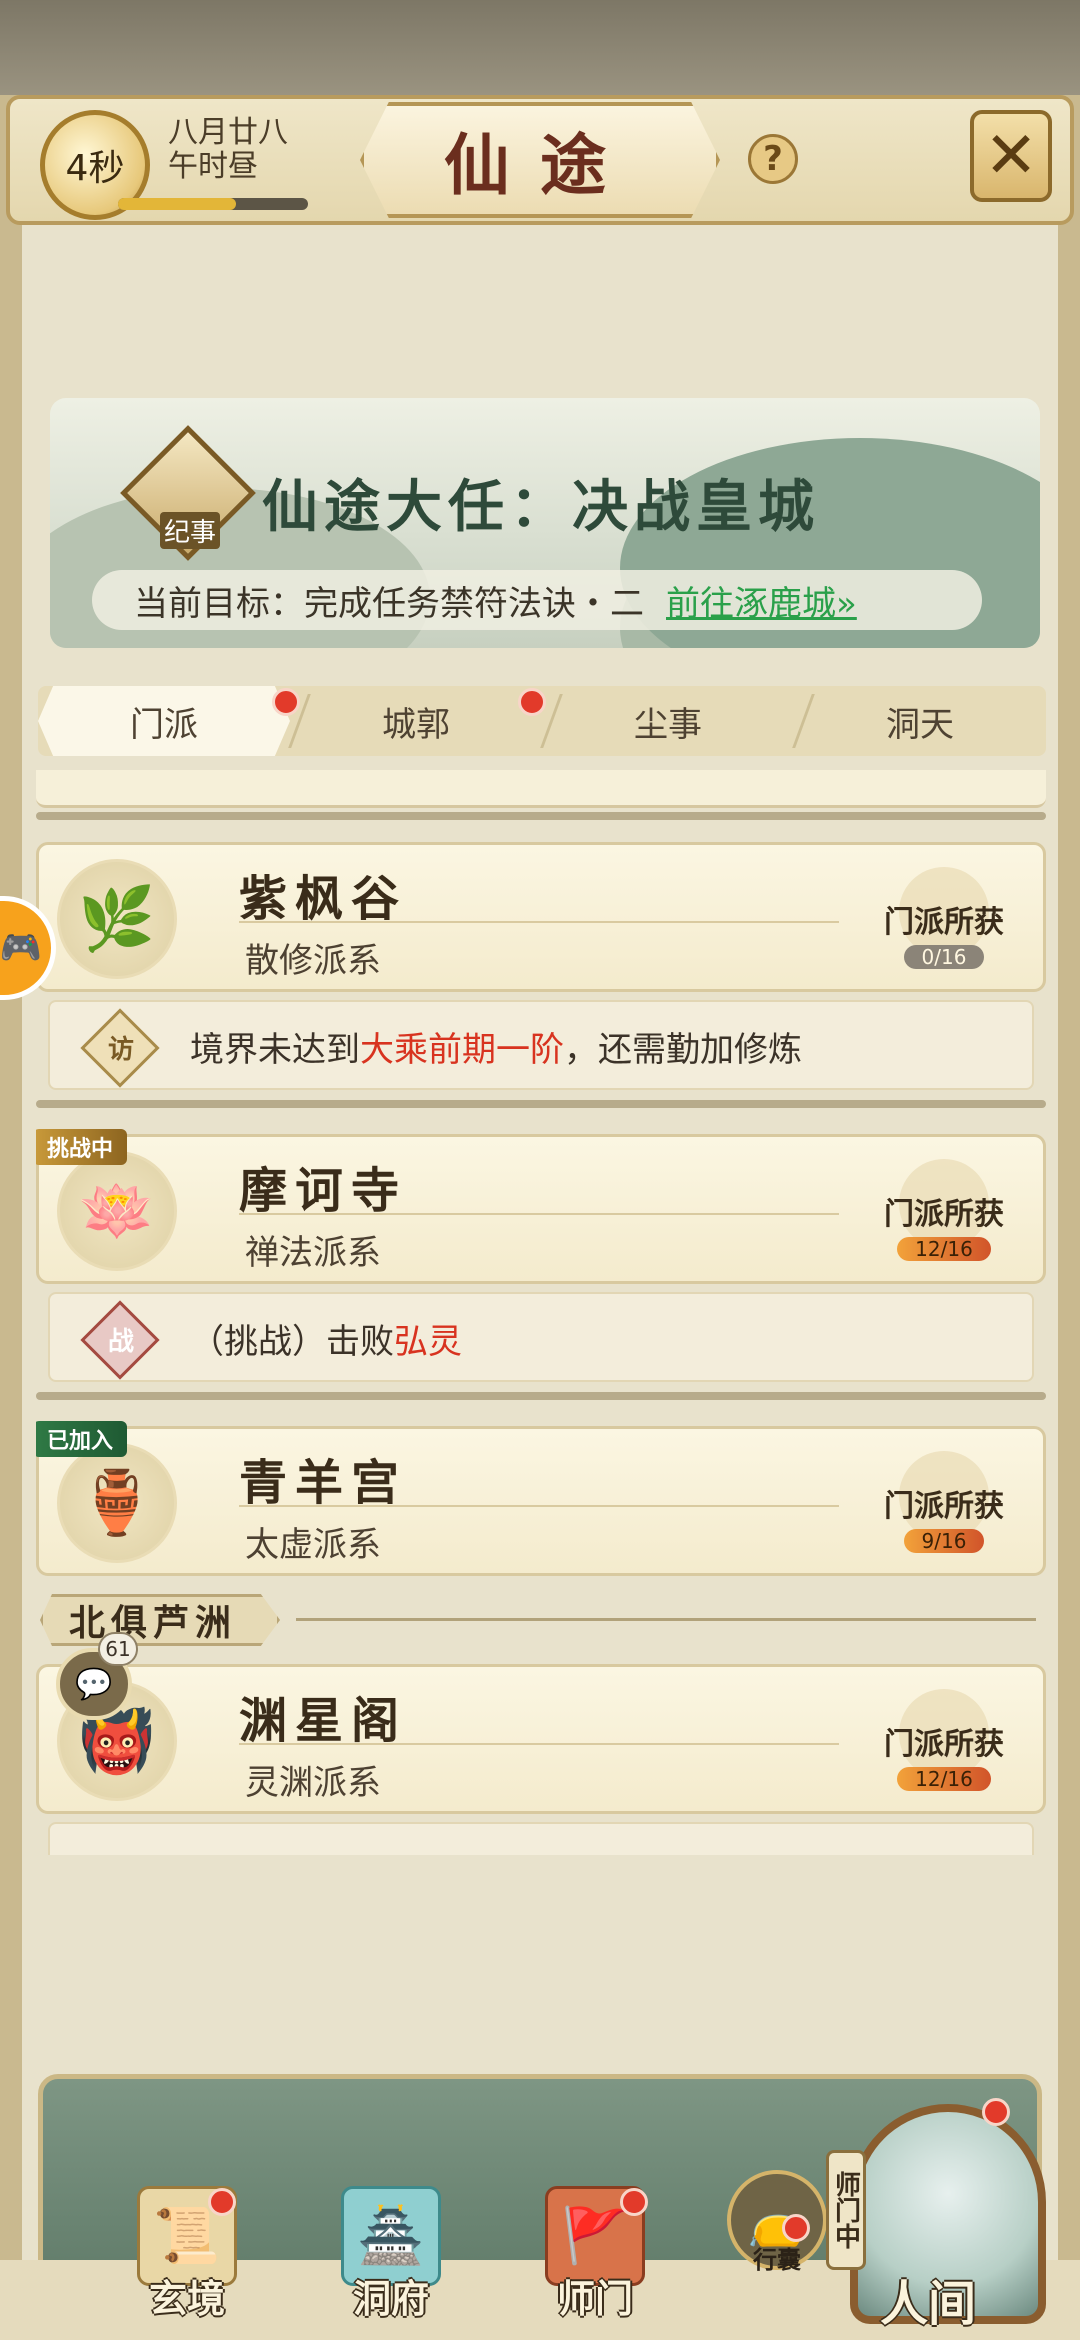 The width and height of the screenshot is (1080, 2340). I want to click on reward-count: 0/16, so click(944, 957).